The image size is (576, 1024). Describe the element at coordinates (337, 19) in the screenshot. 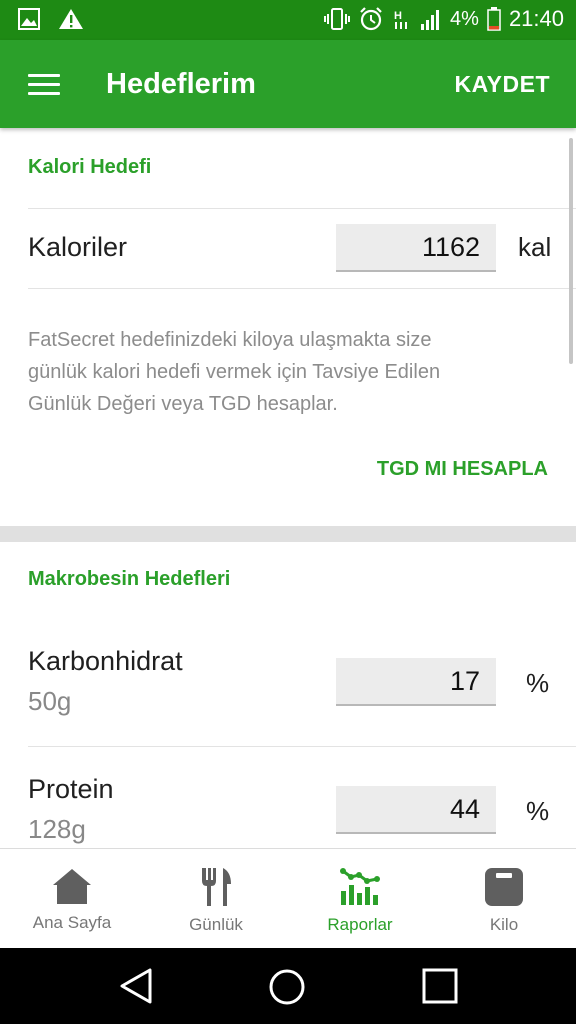

I see `vibrate-icon` at that location.